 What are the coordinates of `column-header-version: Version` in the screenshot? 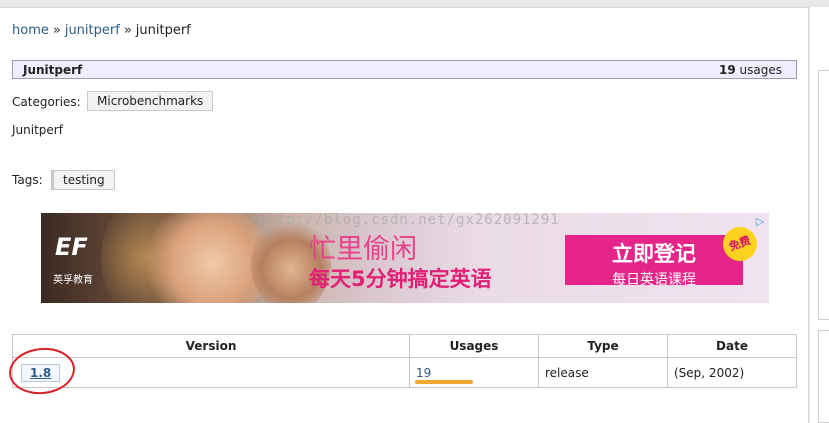 It's located at (211, 346).